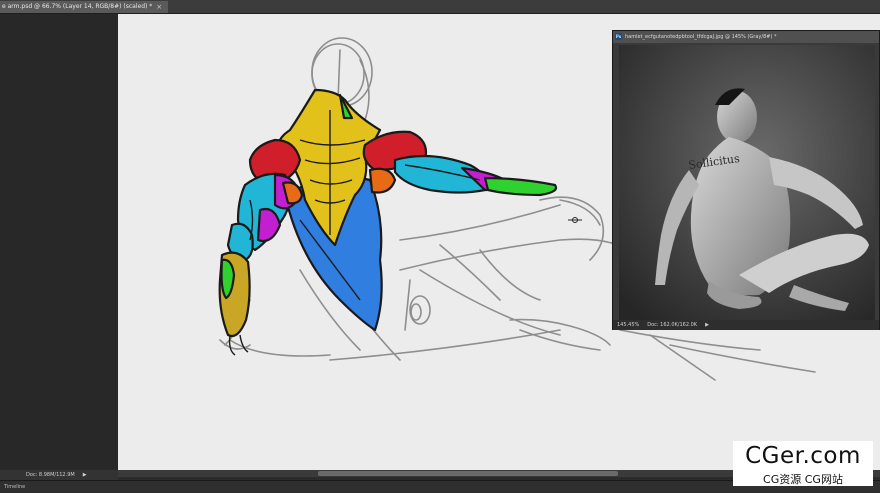  I want to click on horizontal-scrollbar-thumb, so click(468, 473).